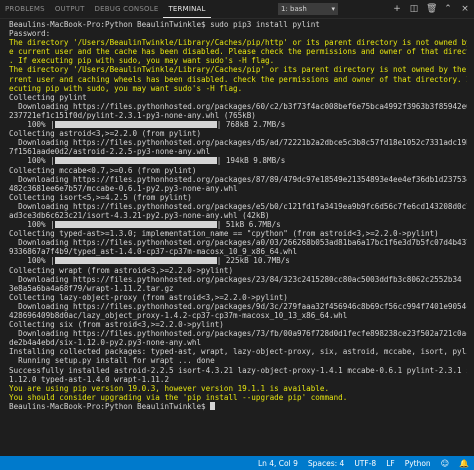 The image size is (474, 470). Describe the element at coordinates (238, 379) in the screenshot. I see `terminal-line: 1.12.0 typed-ast-1.4.0 wrapt-1.11.2` at that location.